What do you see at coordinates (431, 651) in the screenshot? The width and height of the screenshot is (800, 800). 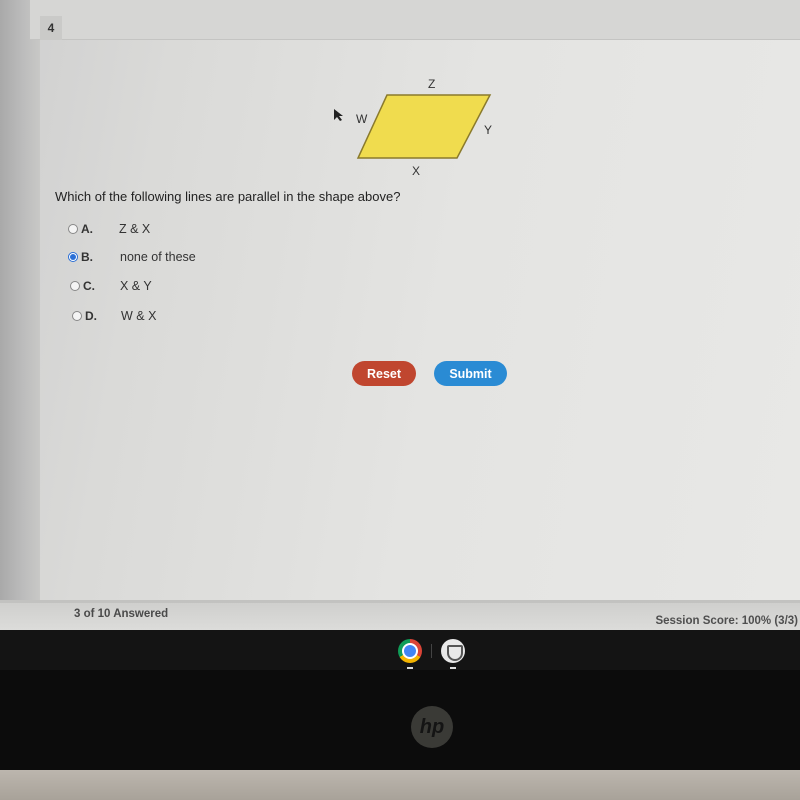 I see `shelf-divider` at bounding box center [431, 651].